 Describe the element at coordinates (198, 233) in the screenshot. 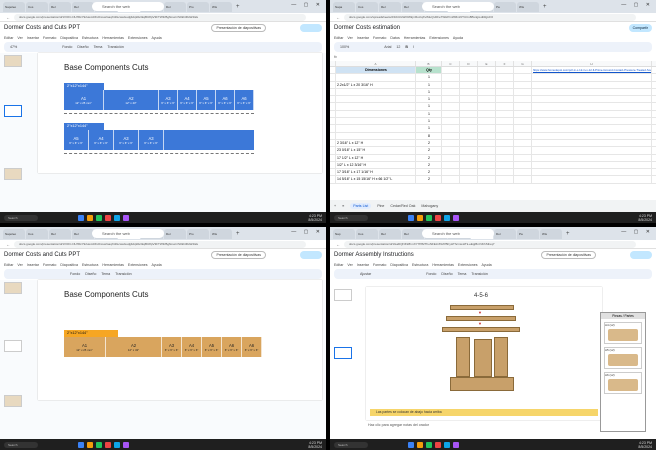

I see `browser-tab: Pro` at that location.